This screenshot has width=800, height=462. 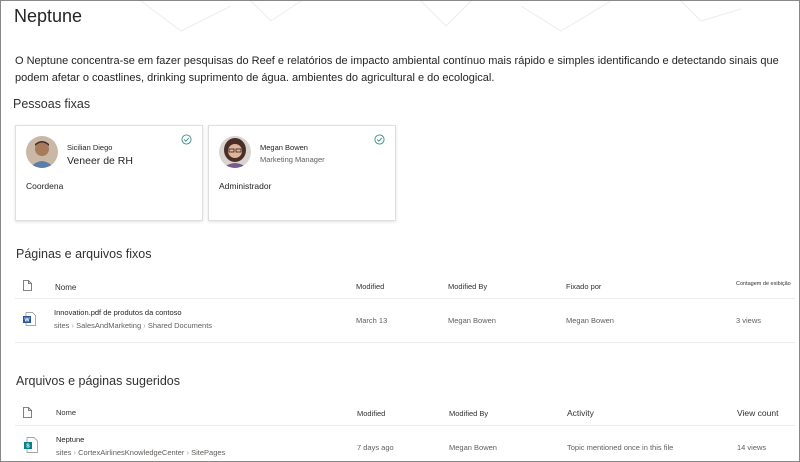 I want to click on person-title: Veneer de RH, so click(x=100, y=161).